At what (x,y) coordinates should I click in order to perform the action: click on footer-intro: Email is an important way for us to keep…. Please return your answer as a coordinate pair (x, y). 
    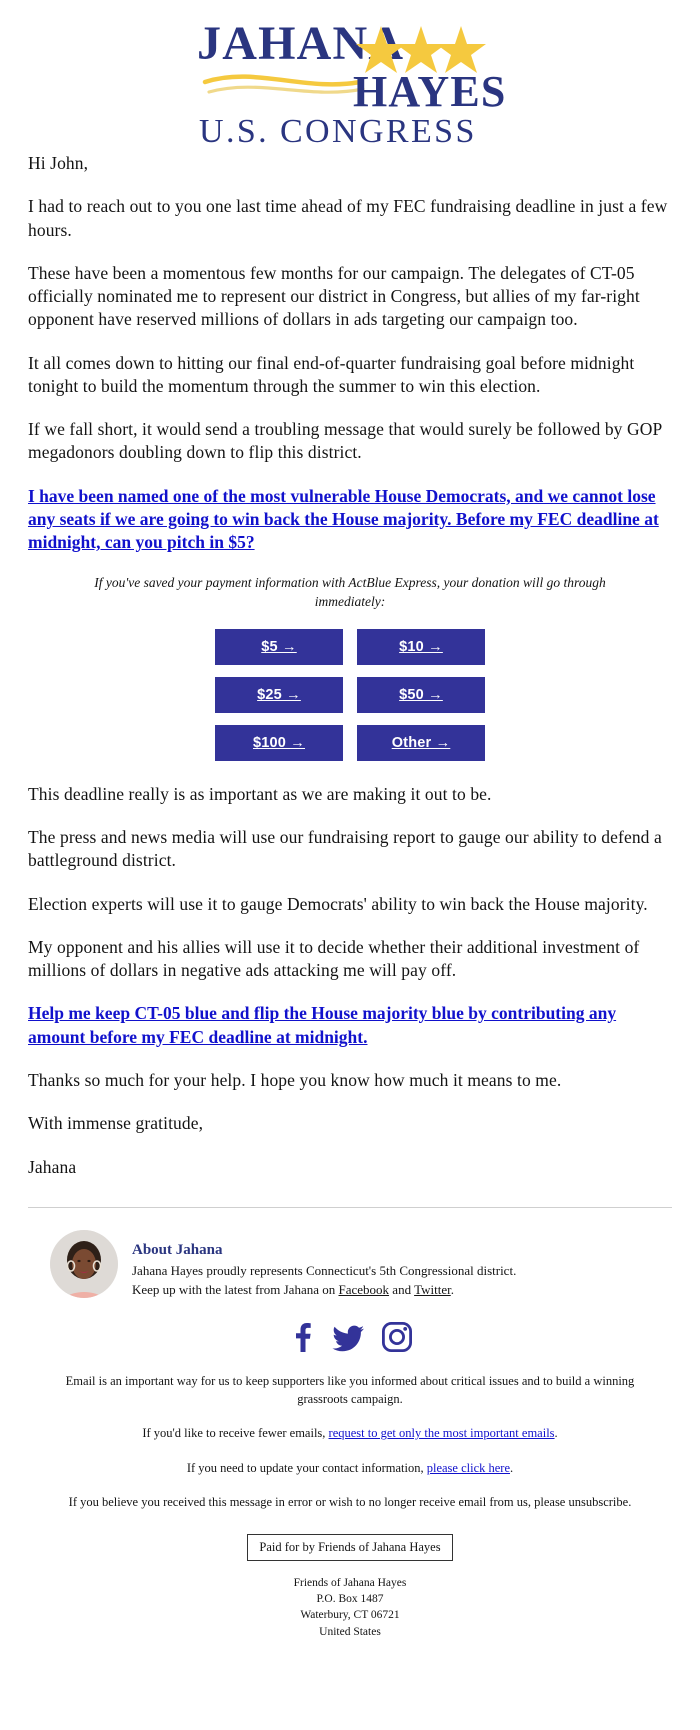
    Looking at the image, I should click on (350, 1390).